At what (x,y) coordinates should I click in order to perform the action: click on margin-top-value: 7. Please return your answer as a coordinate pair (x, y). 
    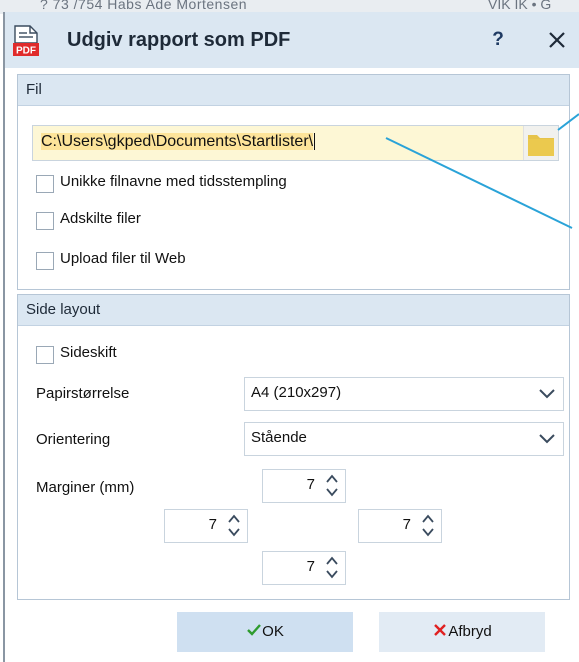
    Looking at the image, I should click on (310, 484).